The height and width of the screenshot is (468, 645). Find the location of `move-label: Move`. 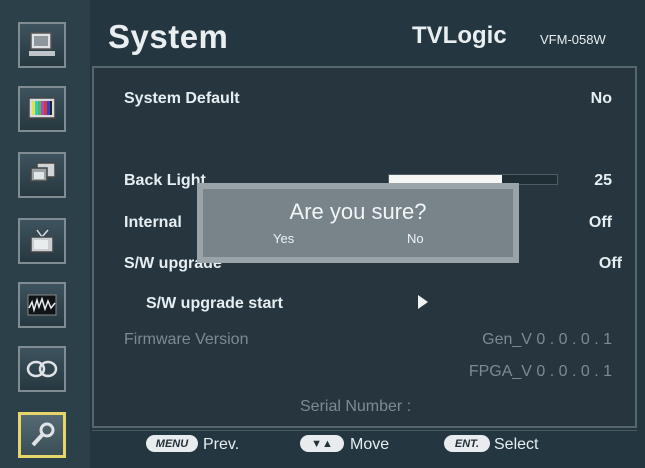

move-label: Move is located at coordinates (370, 444).